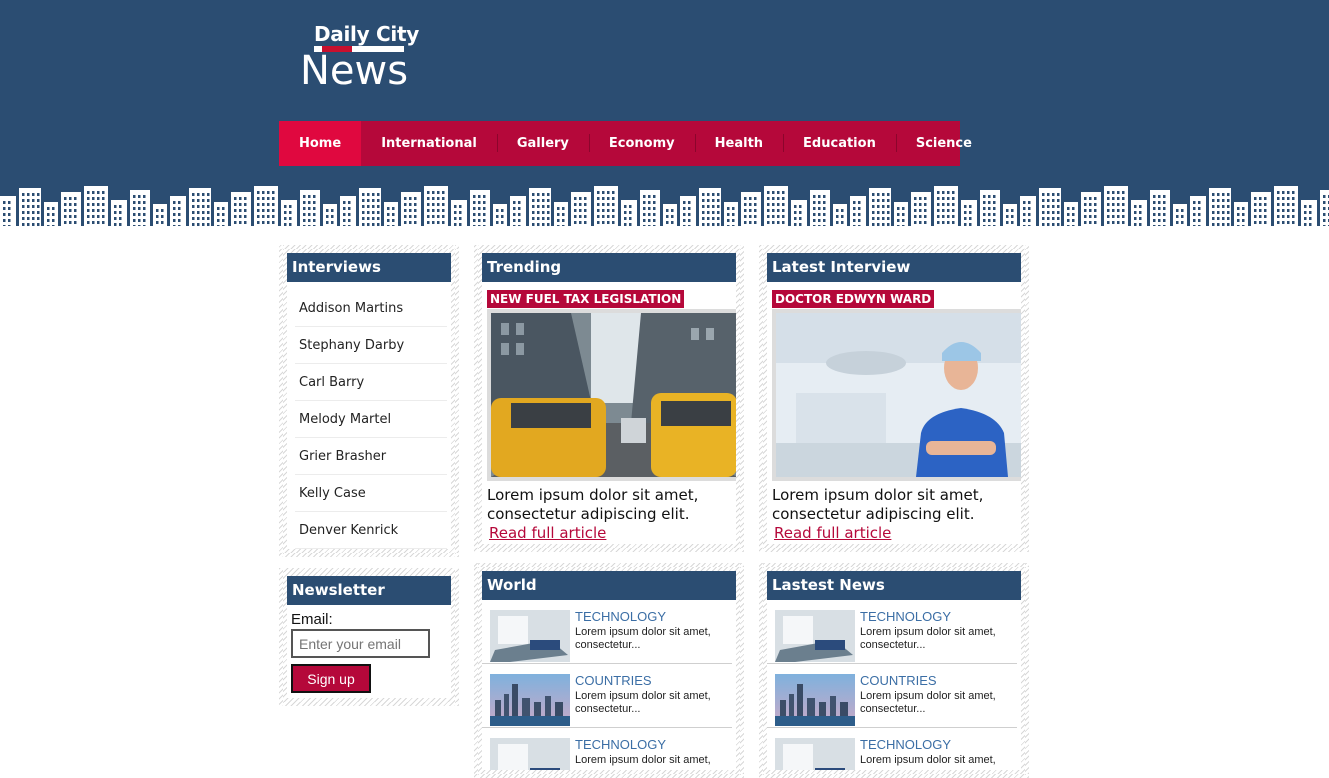  I want to click on nav-item-home: Home, so click(320, 143).